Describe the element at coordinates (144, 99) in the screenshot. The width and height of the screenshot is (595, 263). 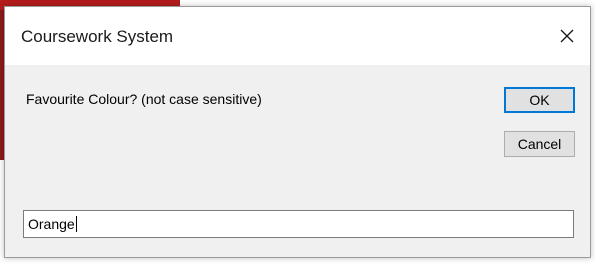
I see `prompt-label: Favourite Colour? (not case sensitive)` at that location.